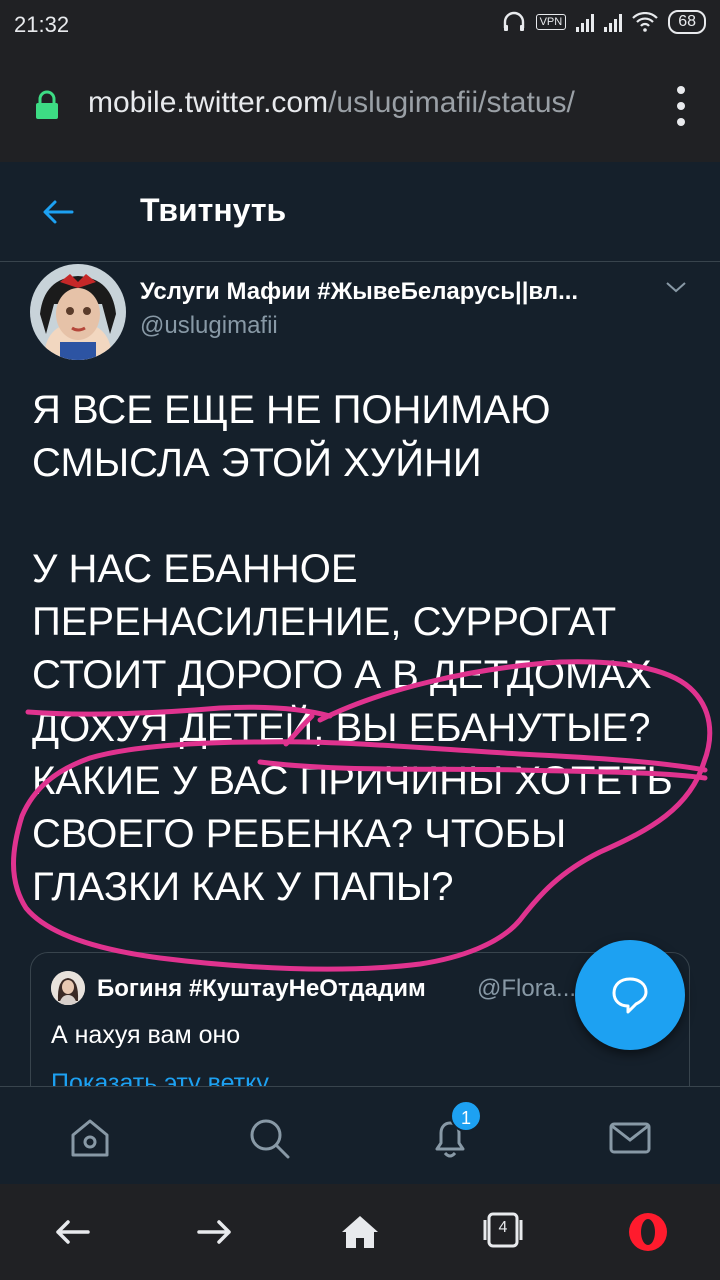 The width and height of the screenshot is (720, 1280). Describe the element at coordinates (47, 104) in the screenshot. I see `lock-icon` at that location.